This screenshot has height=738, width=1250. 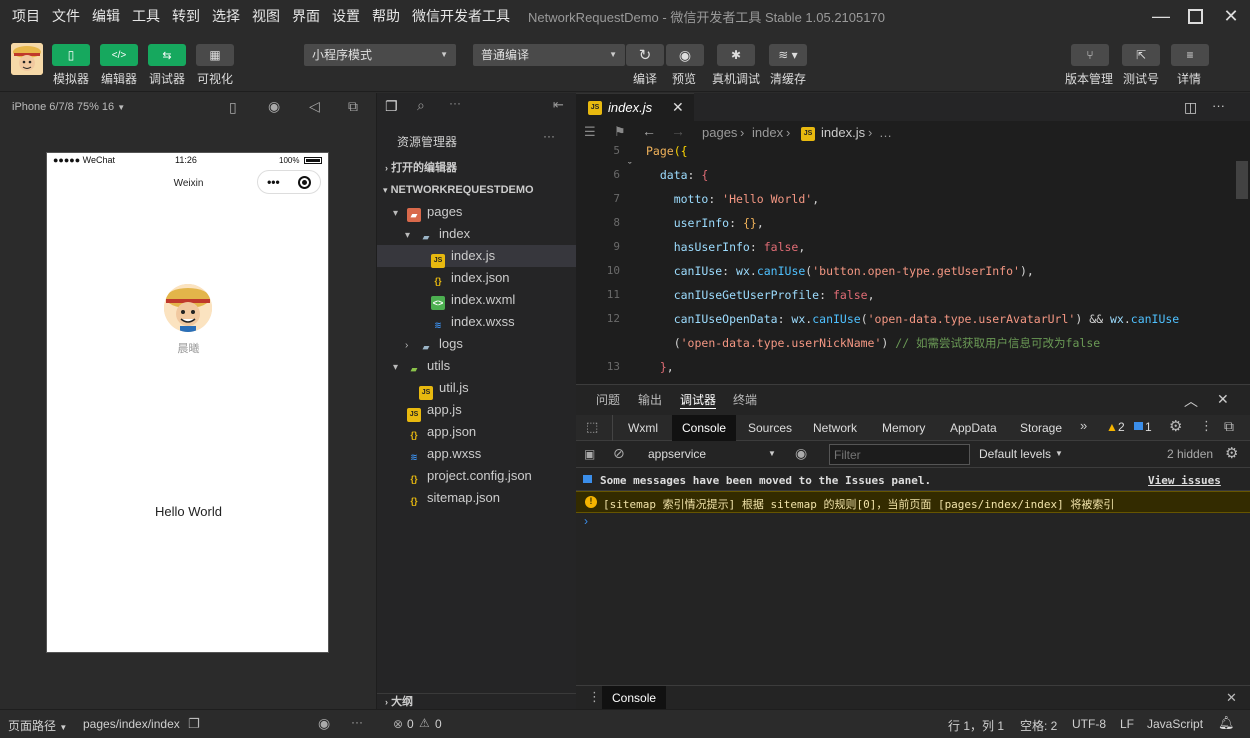 I want to click on tab-memory: Memory, so click(x=903, y=428).